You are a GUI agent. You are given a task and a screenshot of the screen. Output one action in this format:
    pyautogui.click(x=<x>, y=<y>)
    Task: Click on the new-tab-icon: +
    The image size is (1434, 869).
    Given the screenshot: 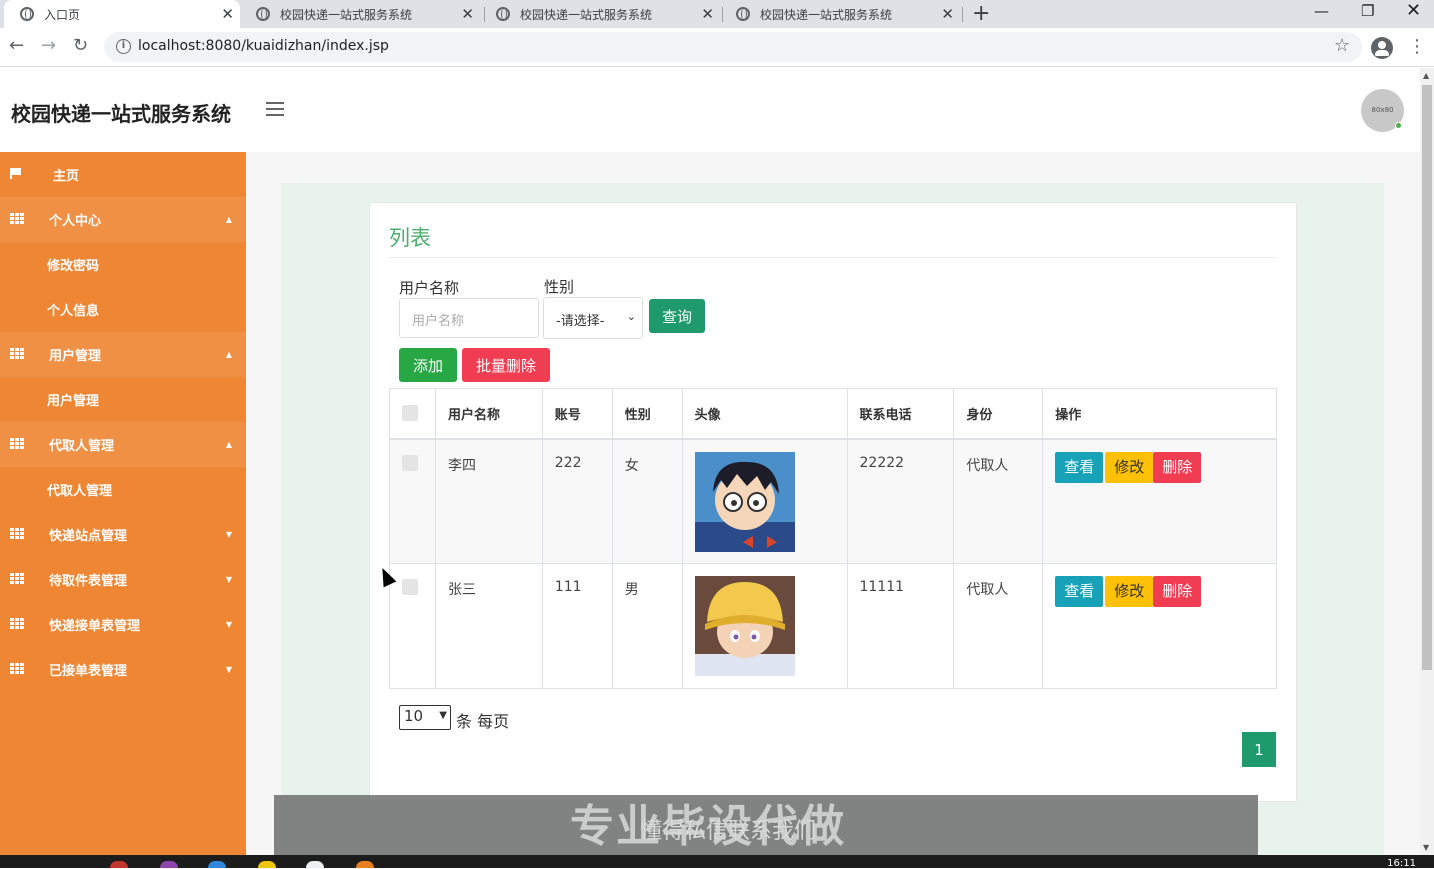 What is the action you would take?
    pyautogui.click(x=981, y=13)
    